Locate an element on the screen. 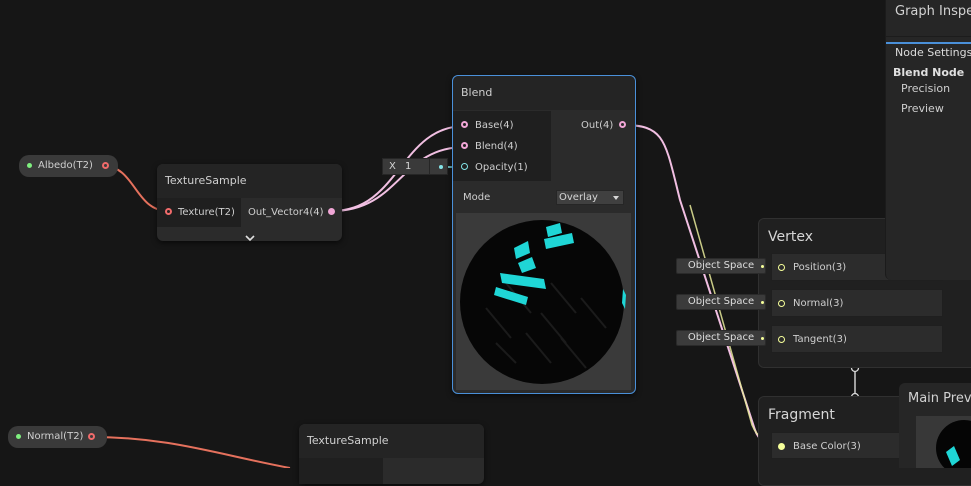  vertex-title: Vertex is located at coordinates (791, 237).